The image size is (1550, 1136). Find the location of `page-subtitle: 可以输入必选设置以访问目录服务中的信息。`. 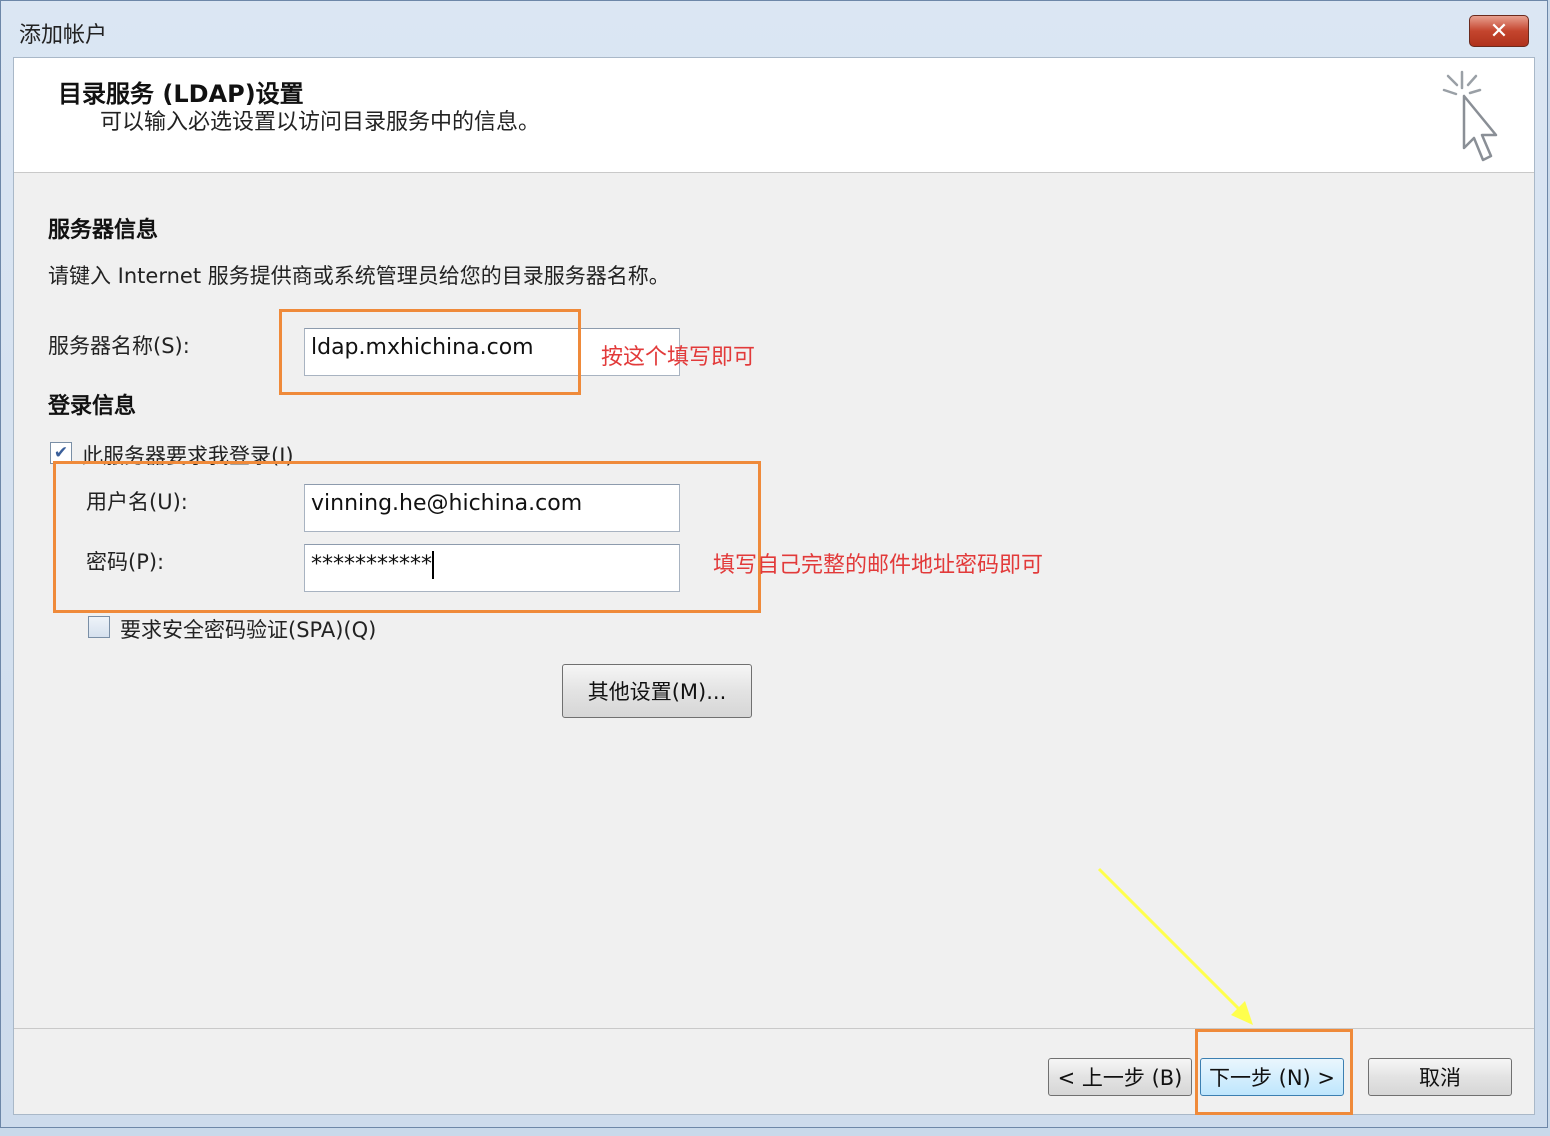

page-subtitle: 可以输入必选设置以访问目录服务中的信息。 is located at coordinates (320, 122).